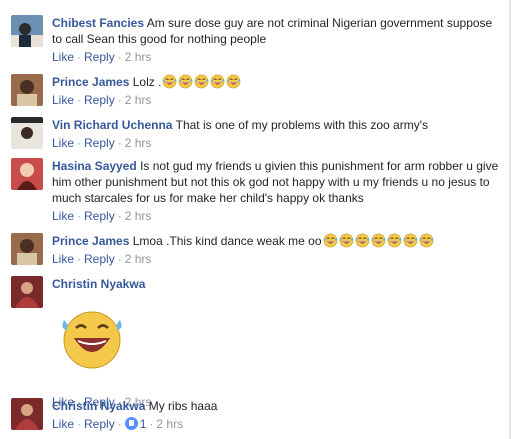 The width and height of the screenshot is (511, 439). What do you see at coordinates (118, 424) in the screenshot?
I see `comment-actions: Like · Reply · 1 · 2 hrs` at bounding box center [118, 424].